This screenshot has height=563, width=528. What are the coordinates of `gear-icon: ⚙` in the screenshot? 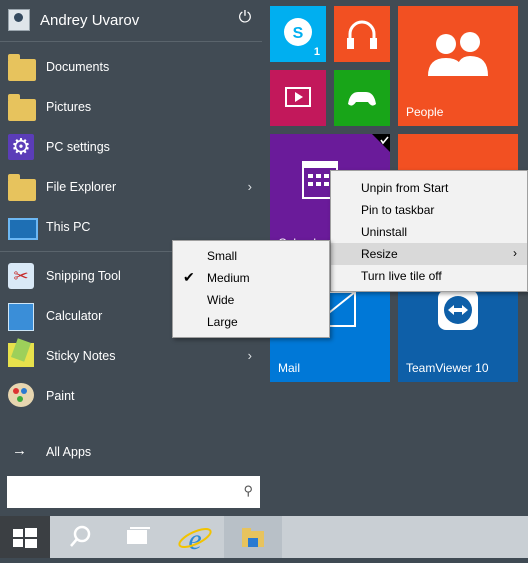 It's located at (23, 149).